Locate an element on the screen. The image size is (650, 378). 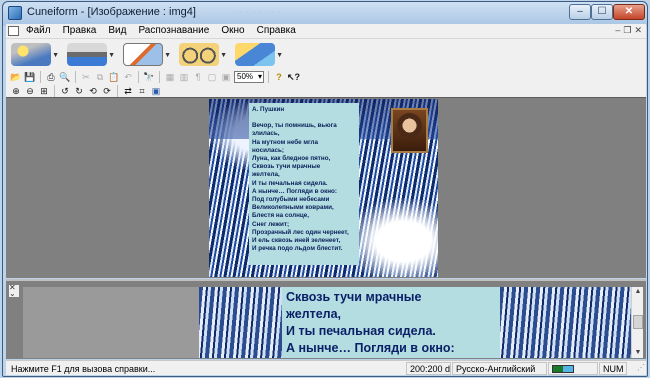
print-icon: ⎙ is located at coordinates (51, 77).